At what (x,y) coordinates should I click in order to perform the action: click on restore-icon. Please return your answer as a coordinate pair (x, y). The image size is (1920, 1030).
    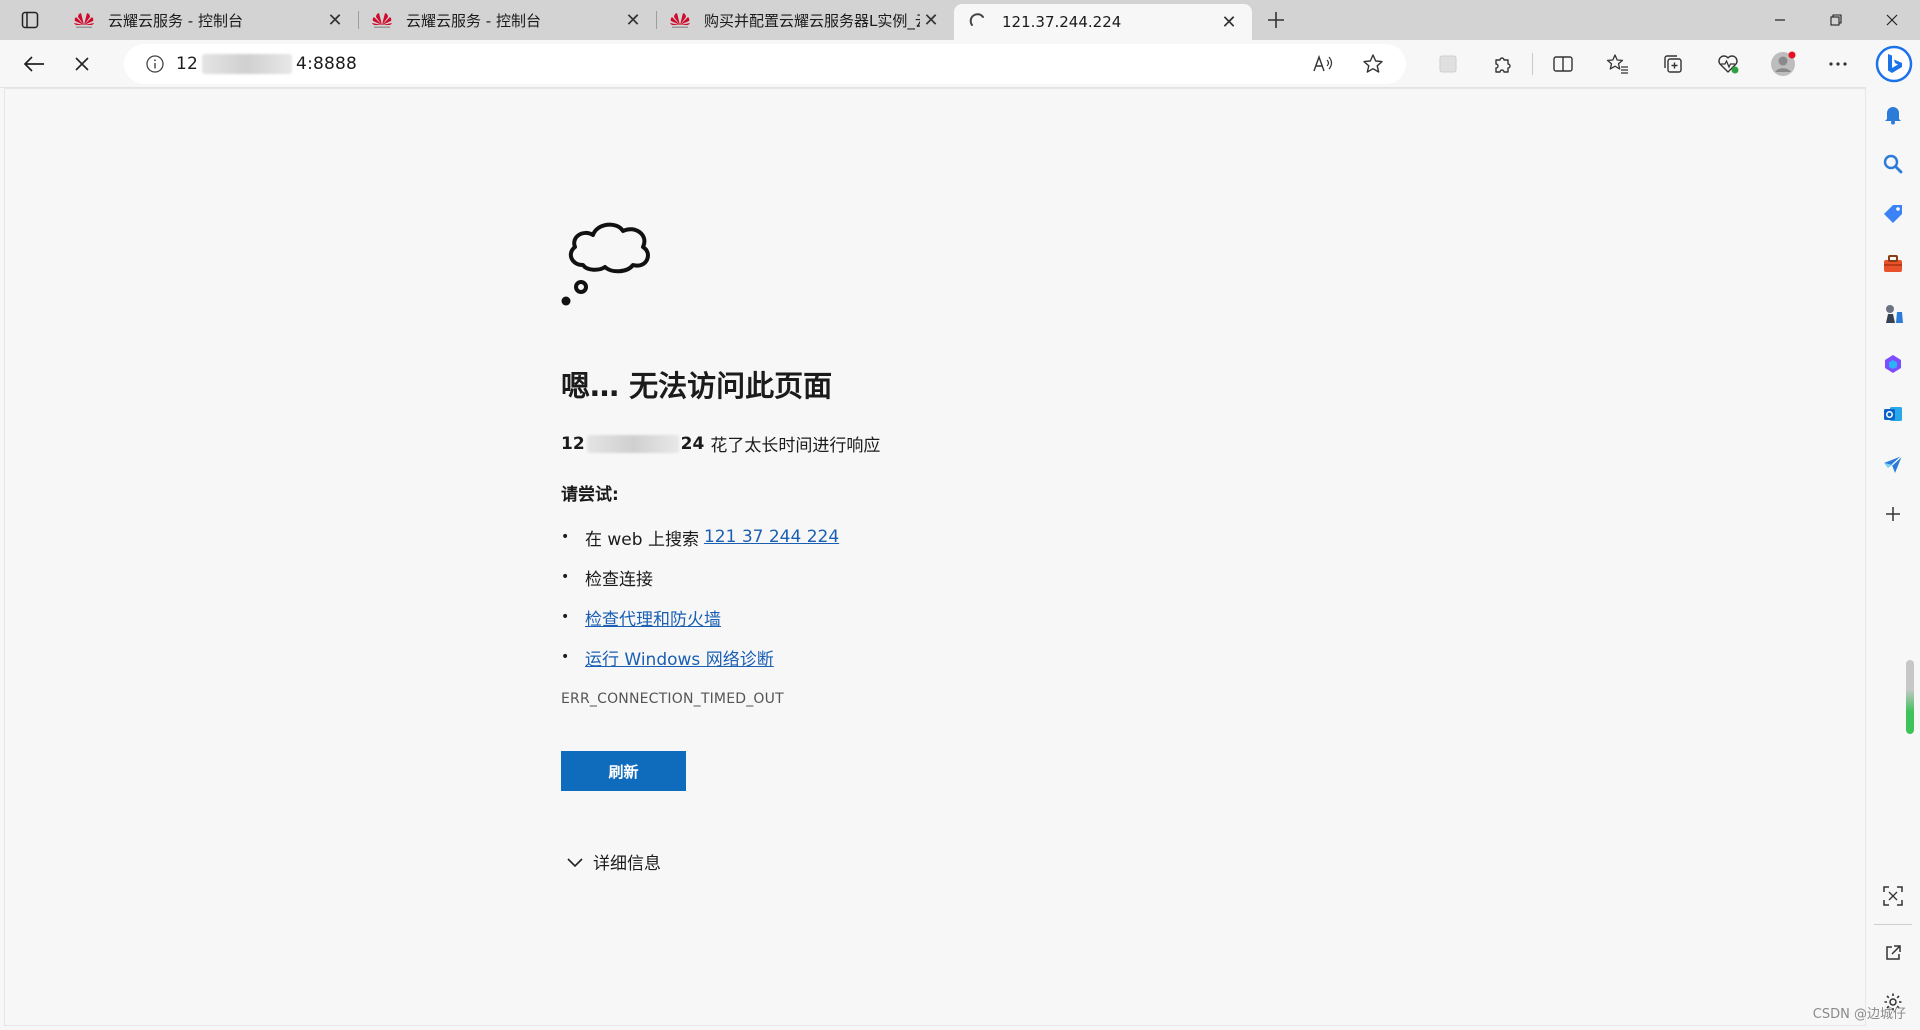
    Looking at the image, I should click on (1836, 20).